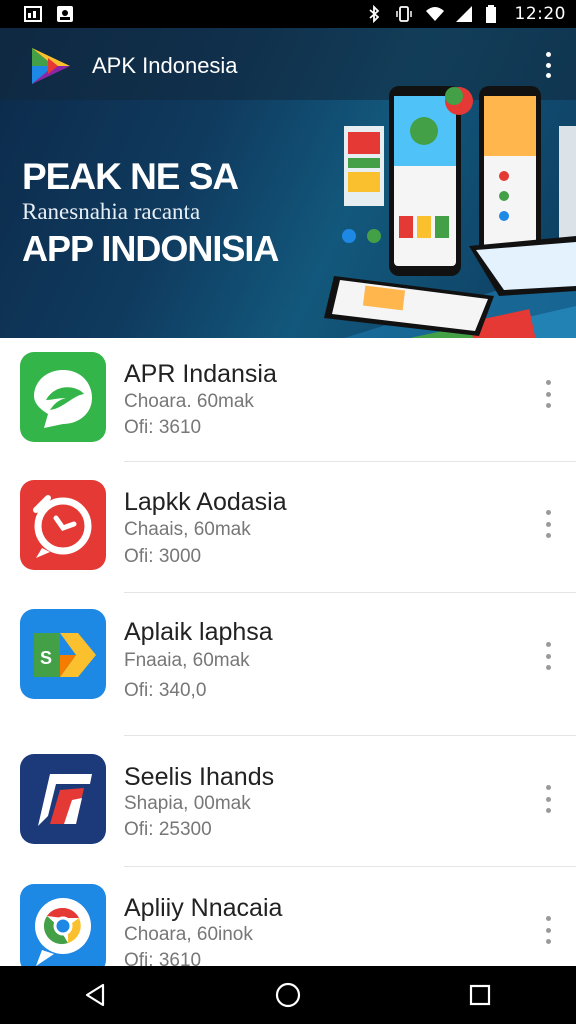 Image resolution: width=576 pixels, height=1024 pixels. What do you see at coordinates (288, 916) in the screenshot?
I see `list-item: Apliiy Nnacaia Choara, 60inok Ofi: 3610` at bounding box center [288, 916].